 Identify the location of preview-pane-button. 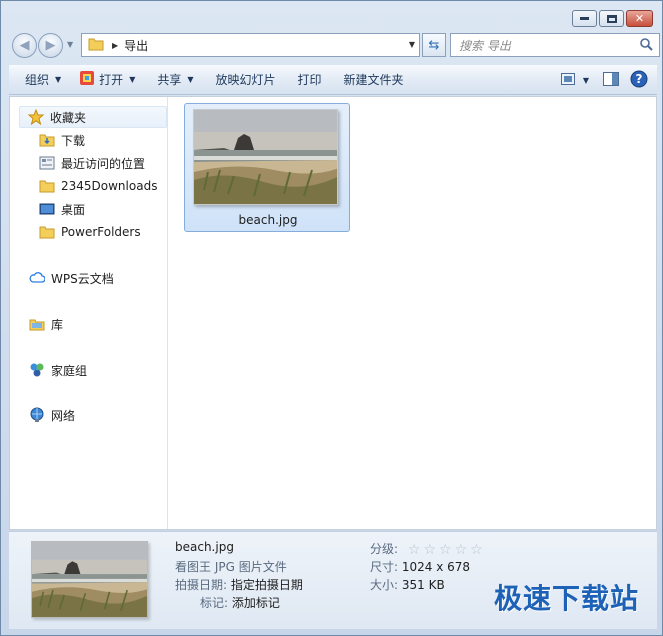
(611, 80).